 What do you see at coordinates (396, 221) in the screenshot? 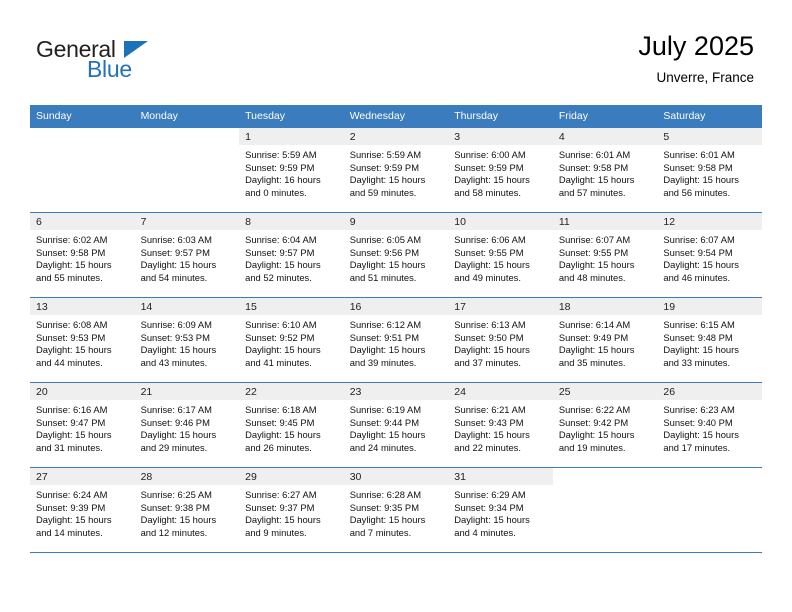
I see `day-number: 9` at bounding box center [396, 221].